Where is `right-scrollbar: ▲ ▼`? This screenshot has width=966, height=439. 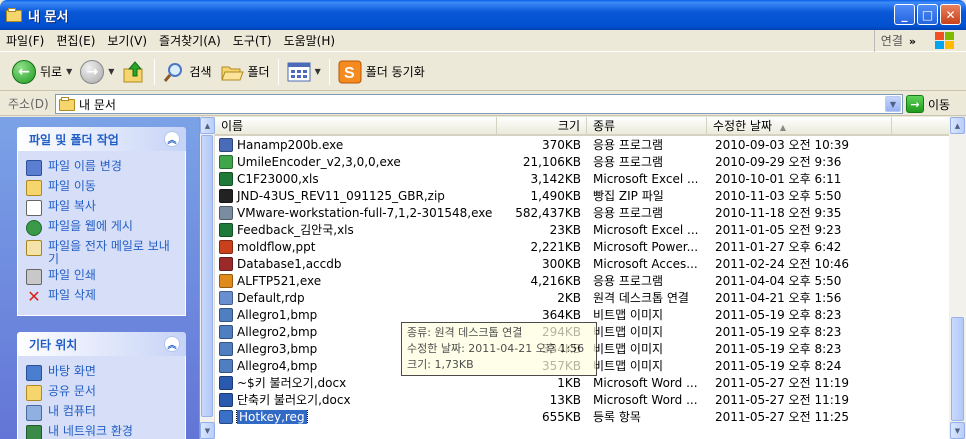
right-scrollbar: ▲ ▼ is located at coordinates (957, 278).